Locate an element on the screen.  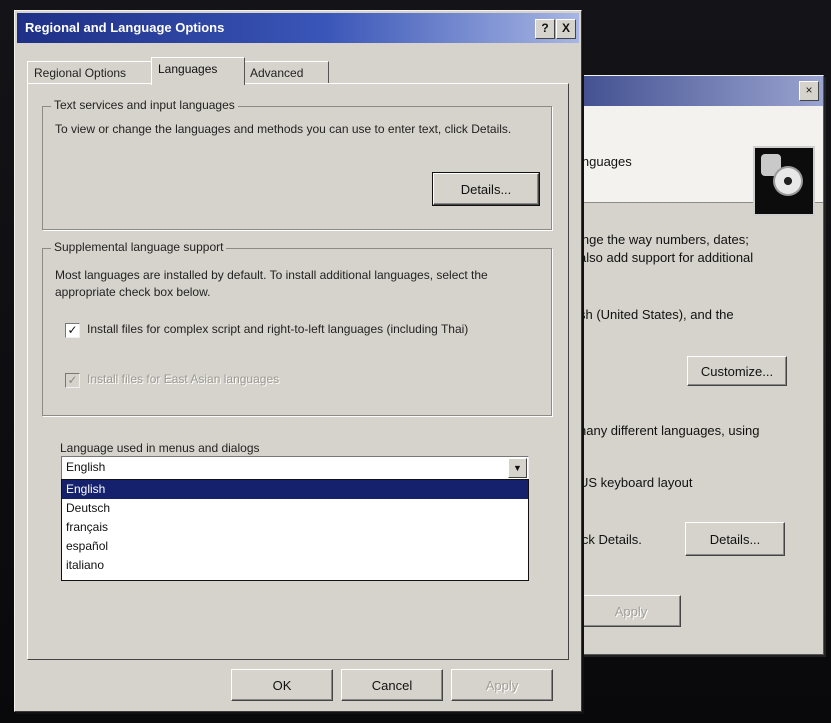
text-services-title: Text services and input languages is located at coordinates (144, 105).